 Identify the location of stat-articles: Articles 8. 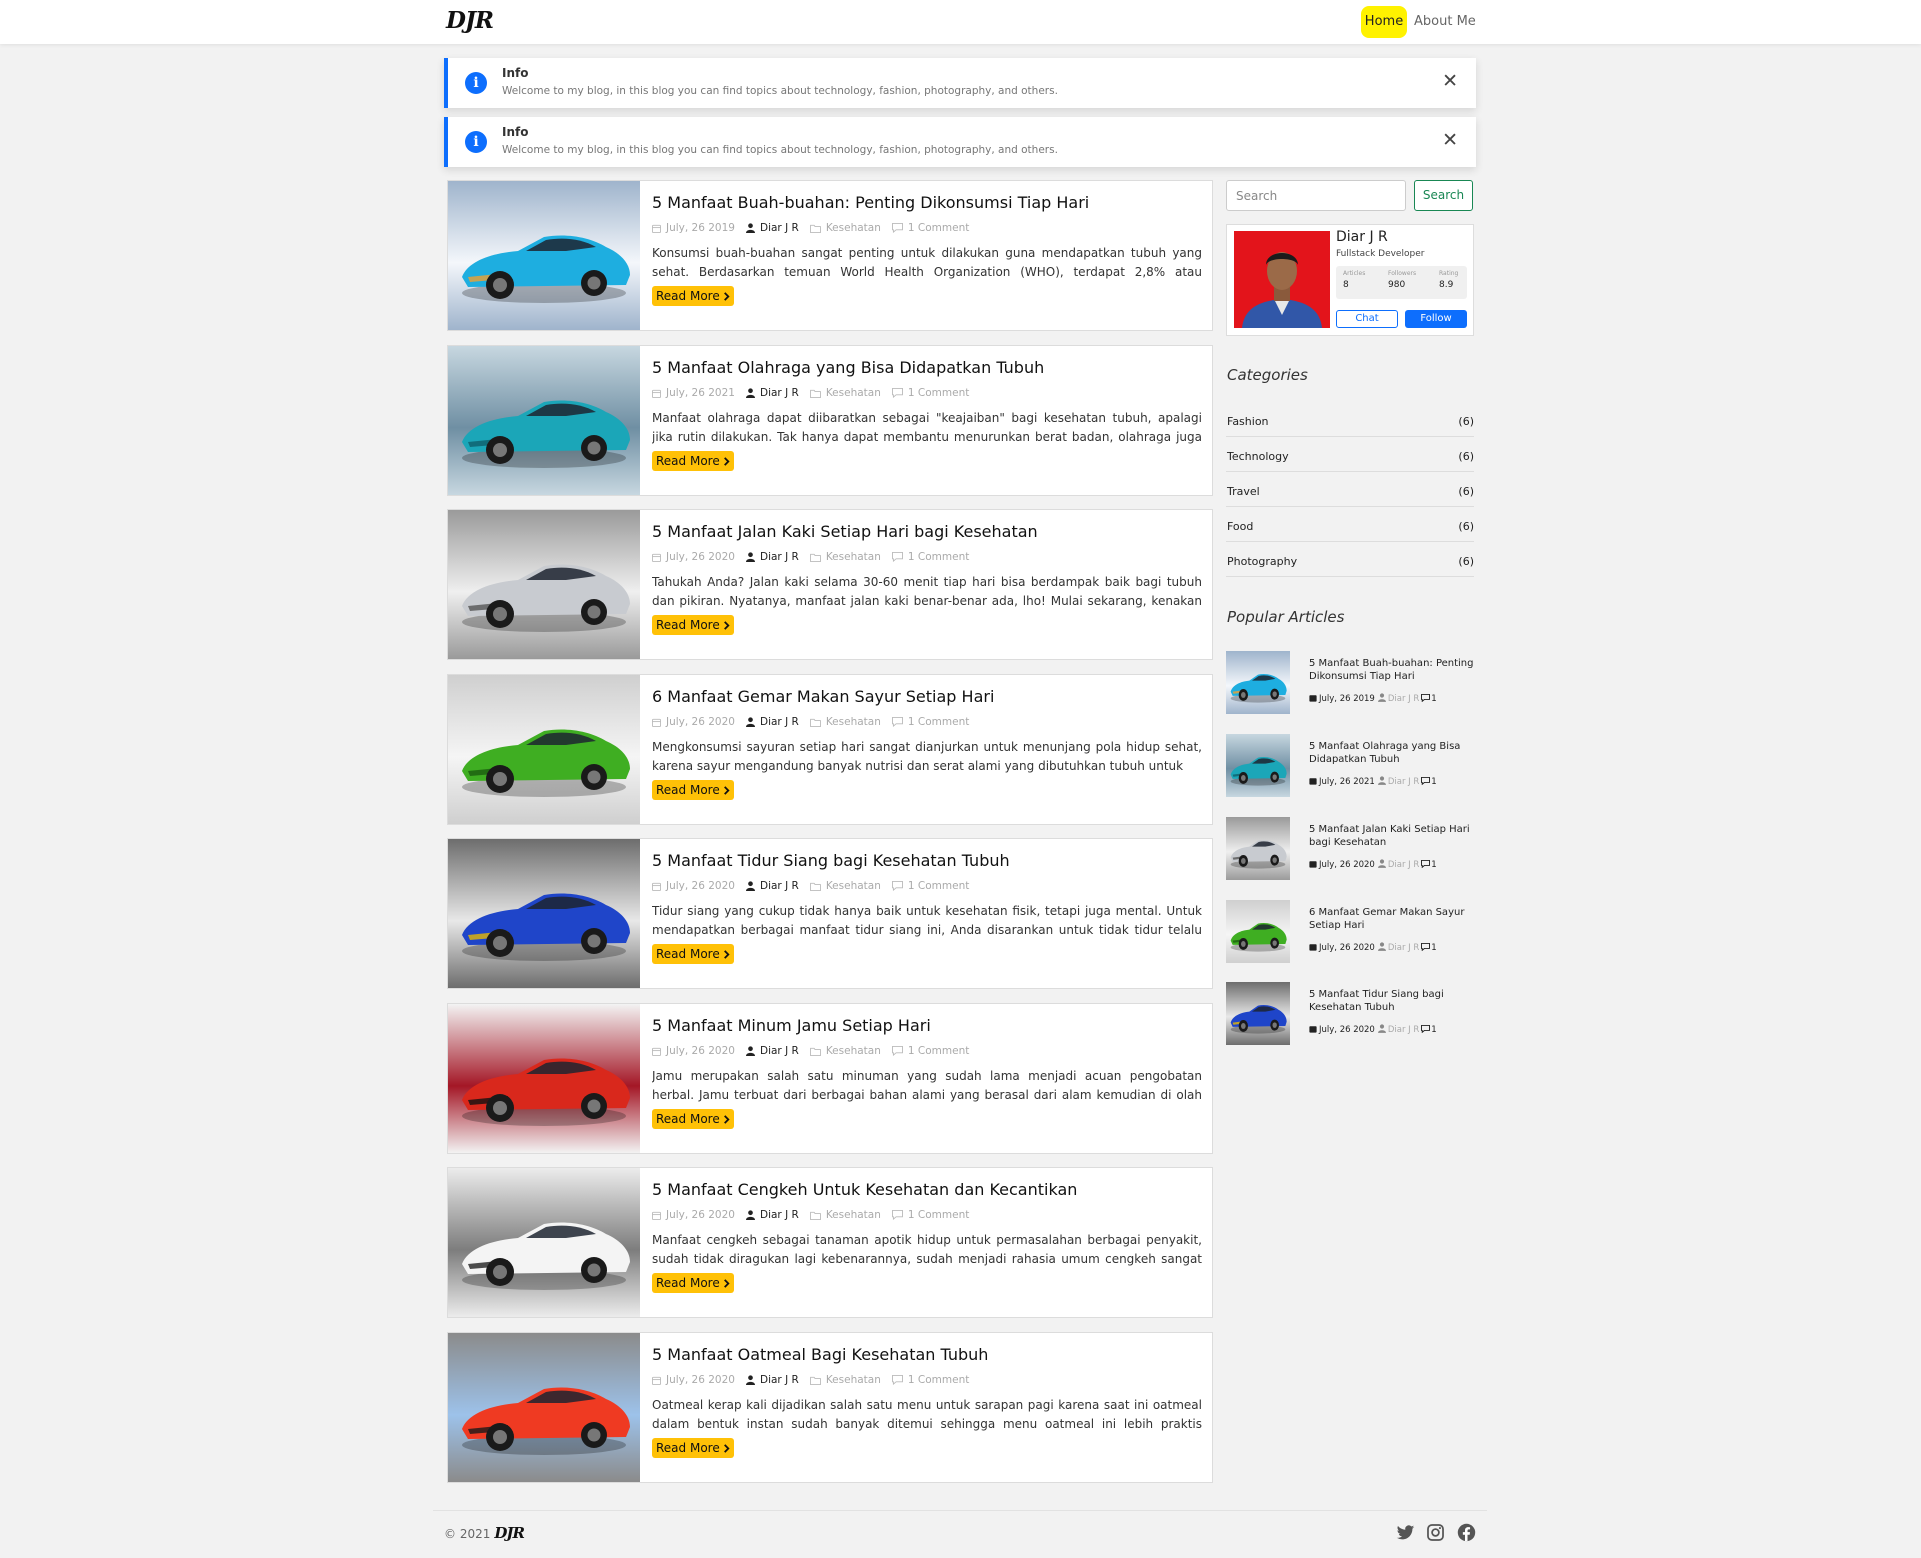
(1354, 280).